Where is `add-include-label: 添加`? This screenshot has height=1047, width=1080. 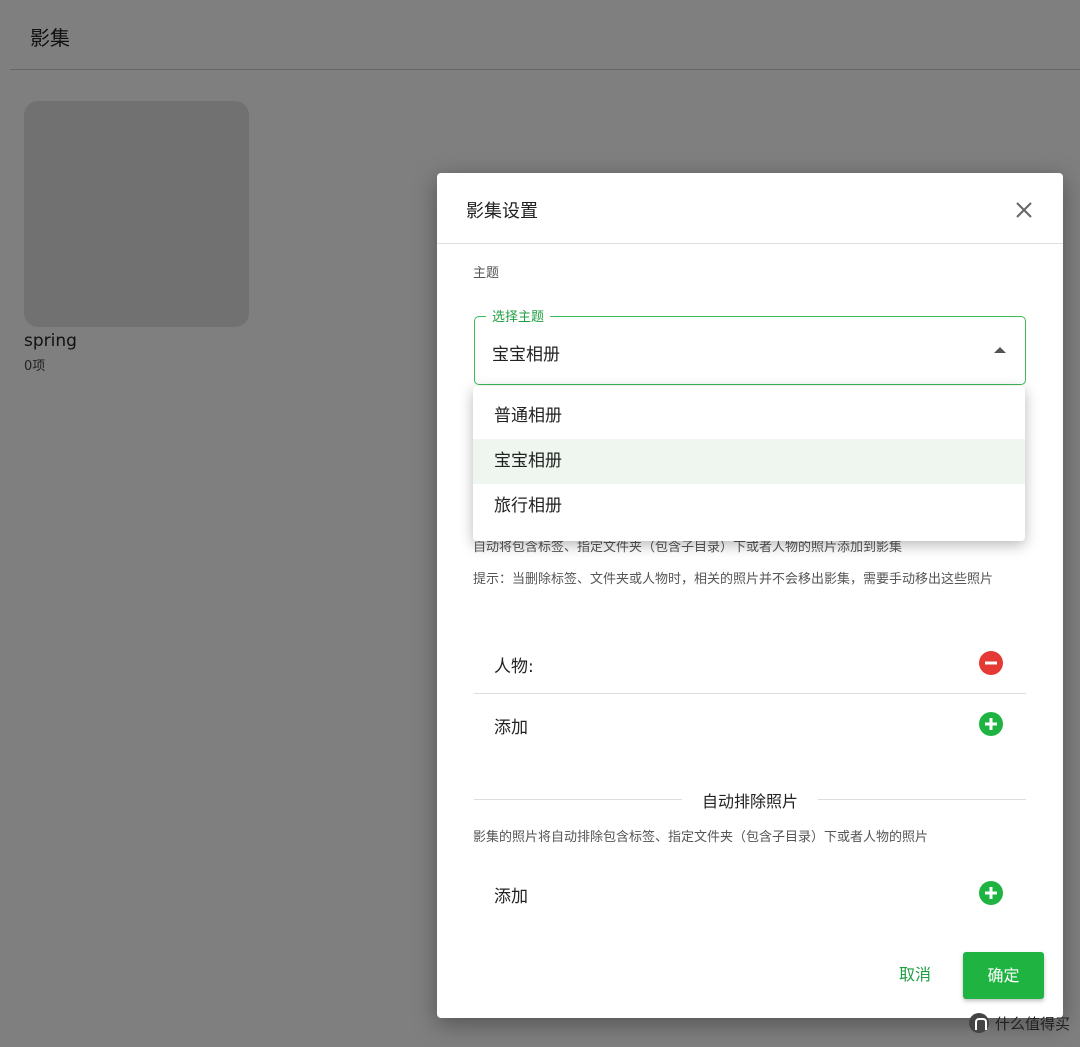 add-include-label: 添加 is located at coordinates (511, 728).